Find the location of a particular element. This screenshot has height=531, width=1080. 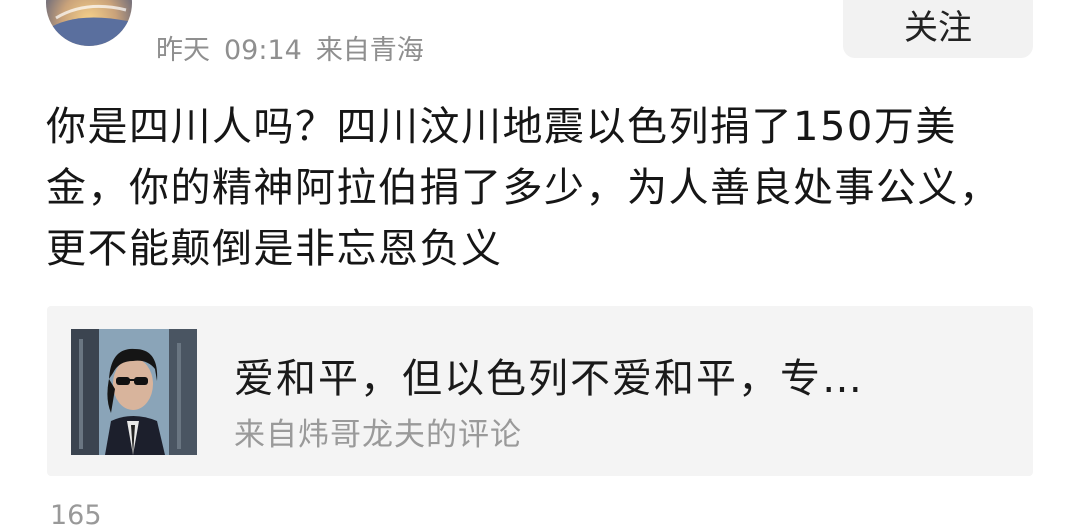

post-meta: 昨天 09:14 来自青海 is located at coordinates (297, 47).